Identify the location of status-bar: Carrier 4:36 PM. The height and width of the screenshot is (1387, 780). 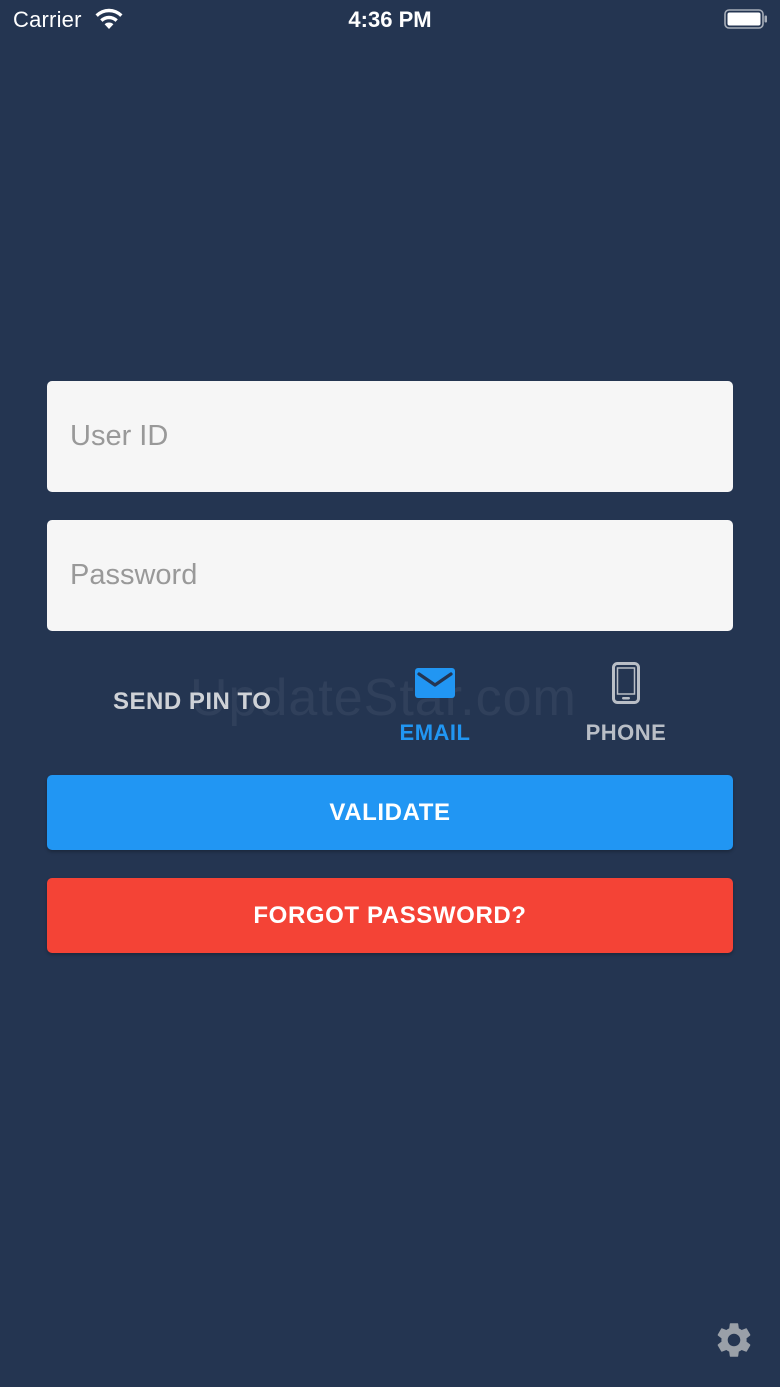
(390, 21).